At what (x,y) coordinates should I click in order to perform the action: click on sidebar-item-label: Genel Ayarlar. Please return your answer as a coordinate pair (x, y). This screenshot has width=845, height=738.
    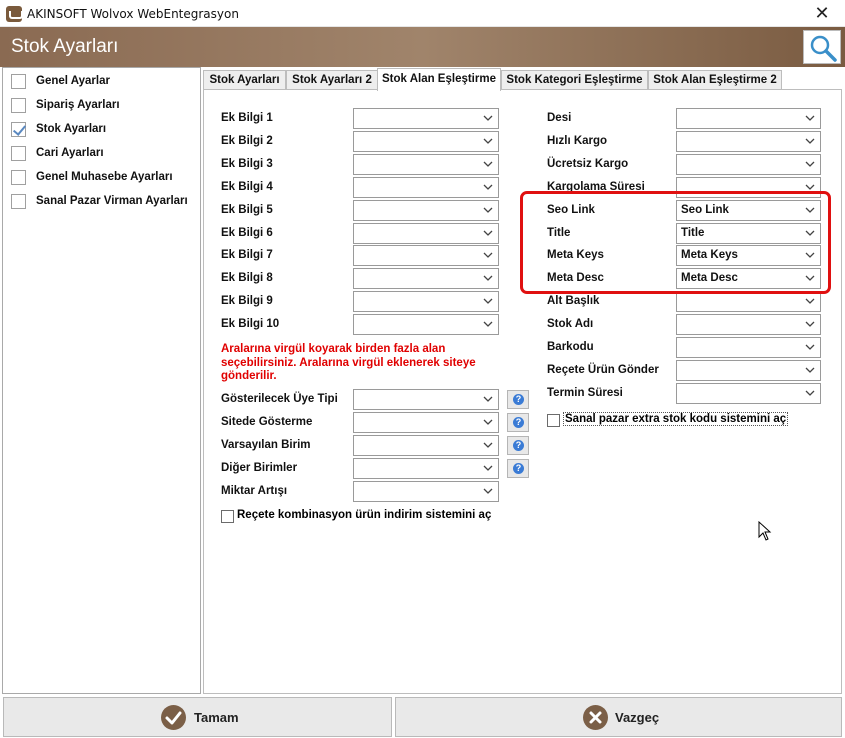
    Looking at the image, I should click on (73, 81).